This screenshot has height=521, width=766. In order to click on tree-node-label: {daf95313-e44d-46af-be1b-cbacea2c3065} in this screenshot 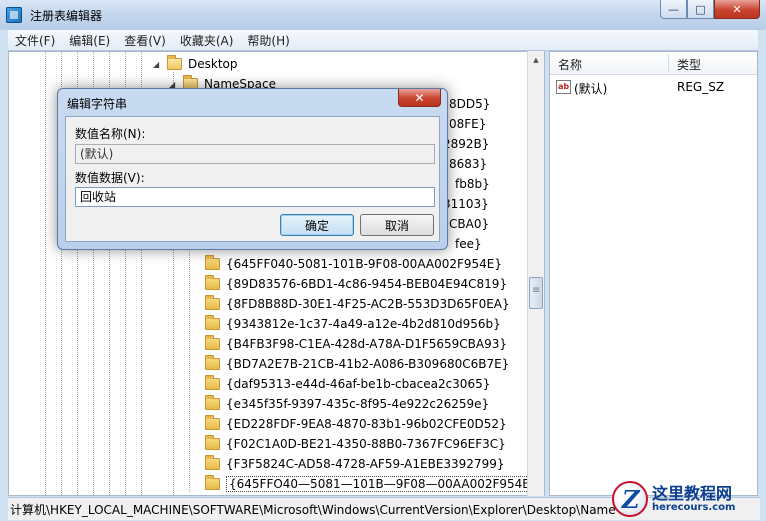, I will do `click(358, 384)`.